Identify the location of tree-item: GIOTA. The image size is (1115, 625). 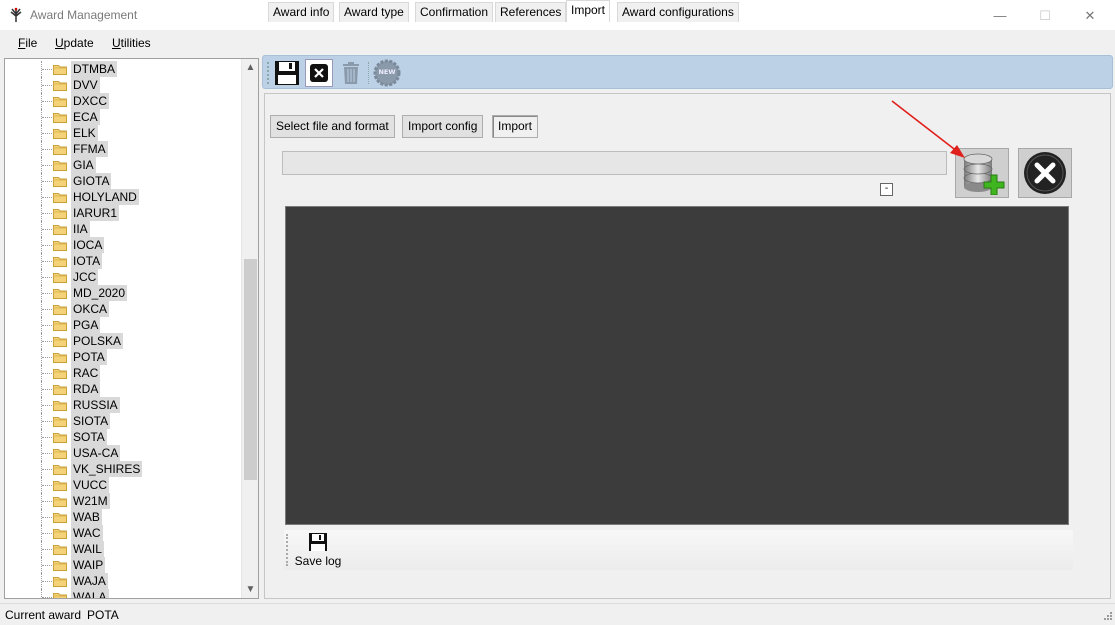
(123, 181).